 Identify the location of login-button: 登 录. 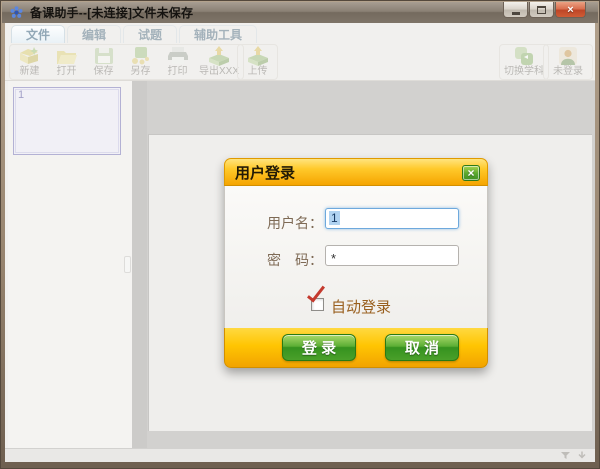
(319, 347).